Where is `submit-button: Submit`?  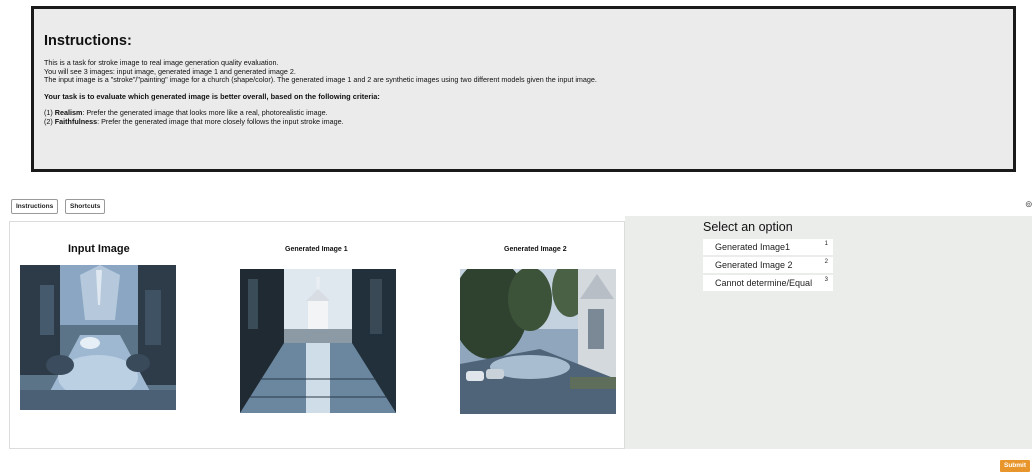
submit-button: Submit is located at coordinates (1015, 466).